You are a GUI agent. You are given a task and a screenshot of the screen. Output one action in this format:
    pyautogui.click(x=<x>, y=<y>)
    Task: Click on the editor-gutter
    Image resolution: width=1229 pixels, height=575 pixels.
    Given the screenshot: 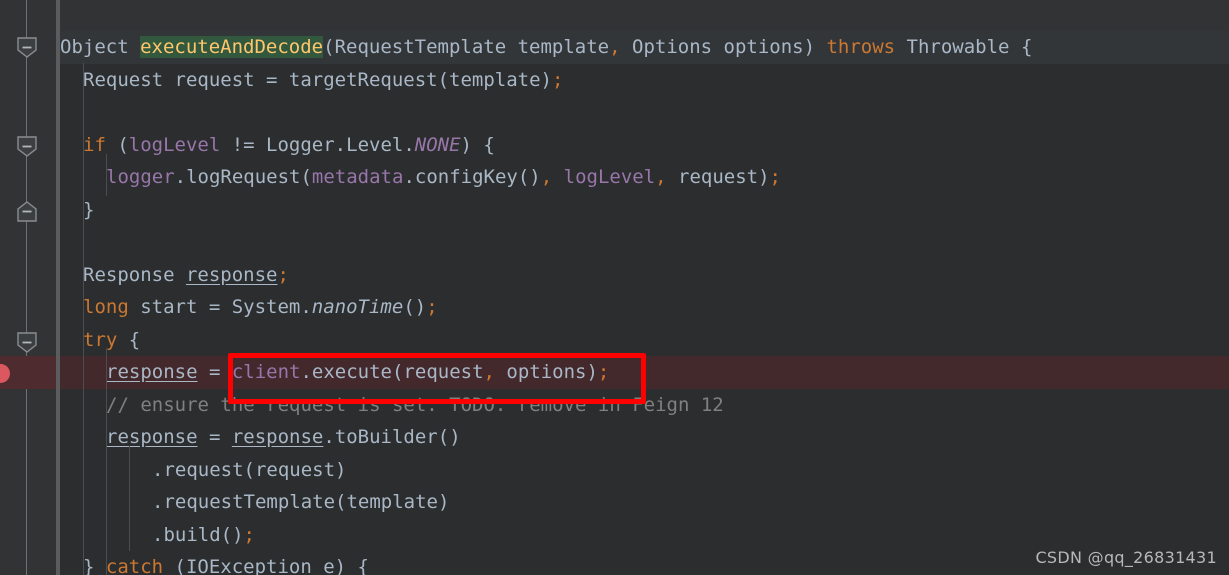 What is the action you would take?
    pyautogui.click(x=28, y=287)
    